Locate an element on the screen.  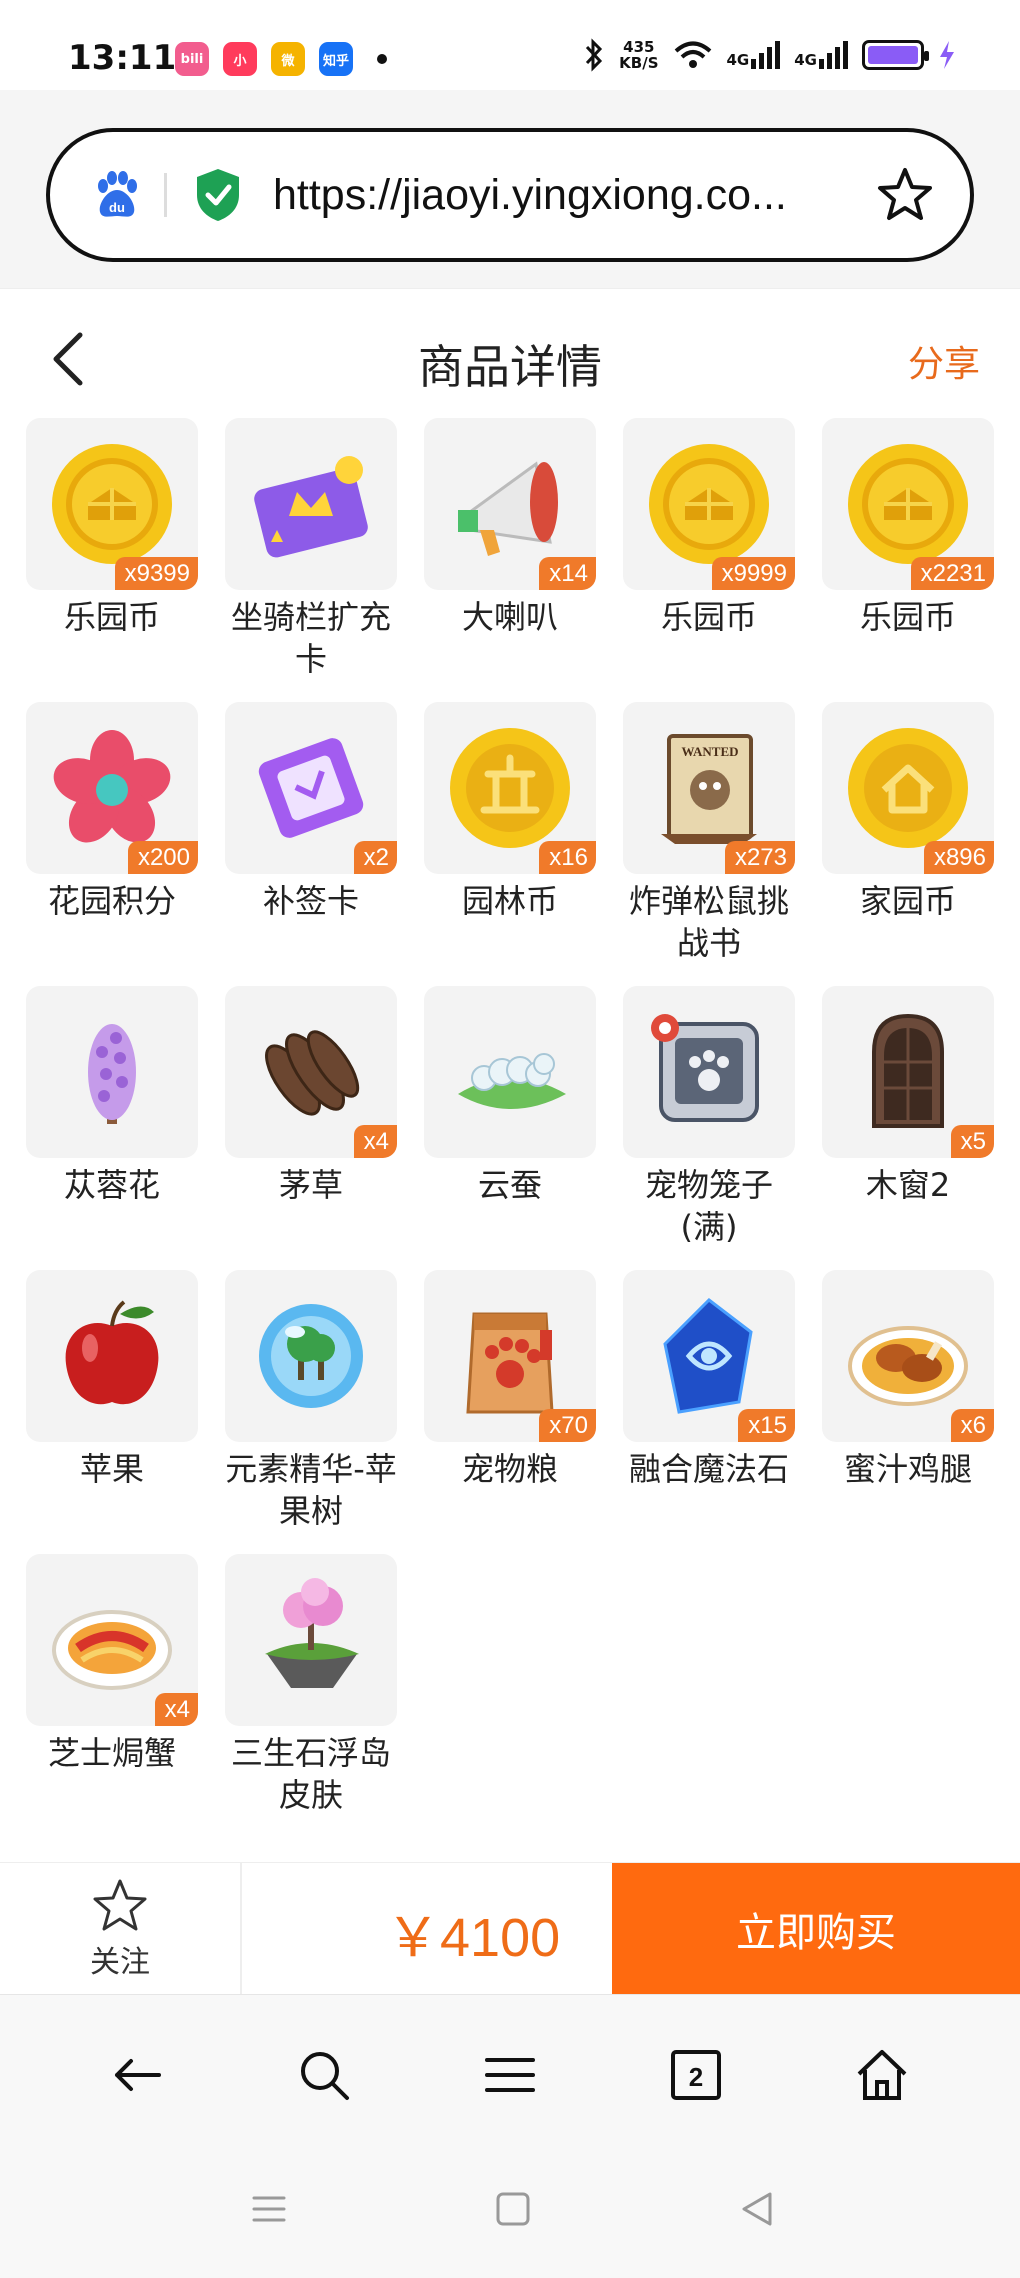
item-thumbnail: x14 is located at coordinates (510, 504).